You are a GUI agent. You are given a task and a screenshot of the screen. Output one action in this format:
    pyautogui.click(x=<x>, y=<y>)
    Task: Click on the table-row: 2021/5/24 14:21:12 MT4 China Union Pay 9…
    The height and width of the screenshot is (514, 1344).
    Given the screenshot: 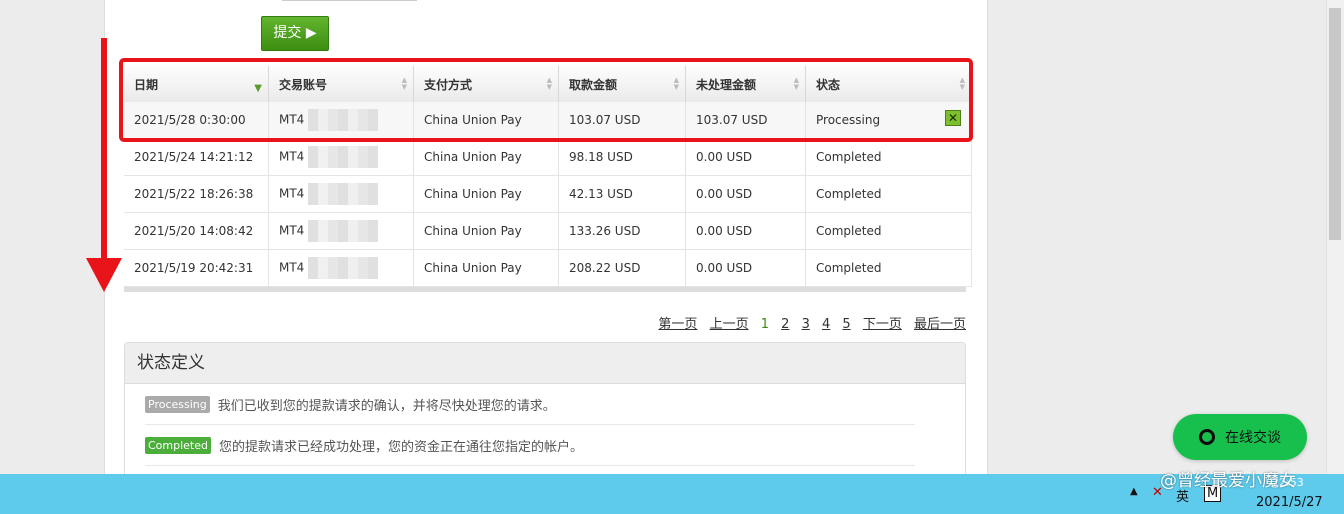 What is the action you would take?
    pyautogui.click(x=548, y=157)
    